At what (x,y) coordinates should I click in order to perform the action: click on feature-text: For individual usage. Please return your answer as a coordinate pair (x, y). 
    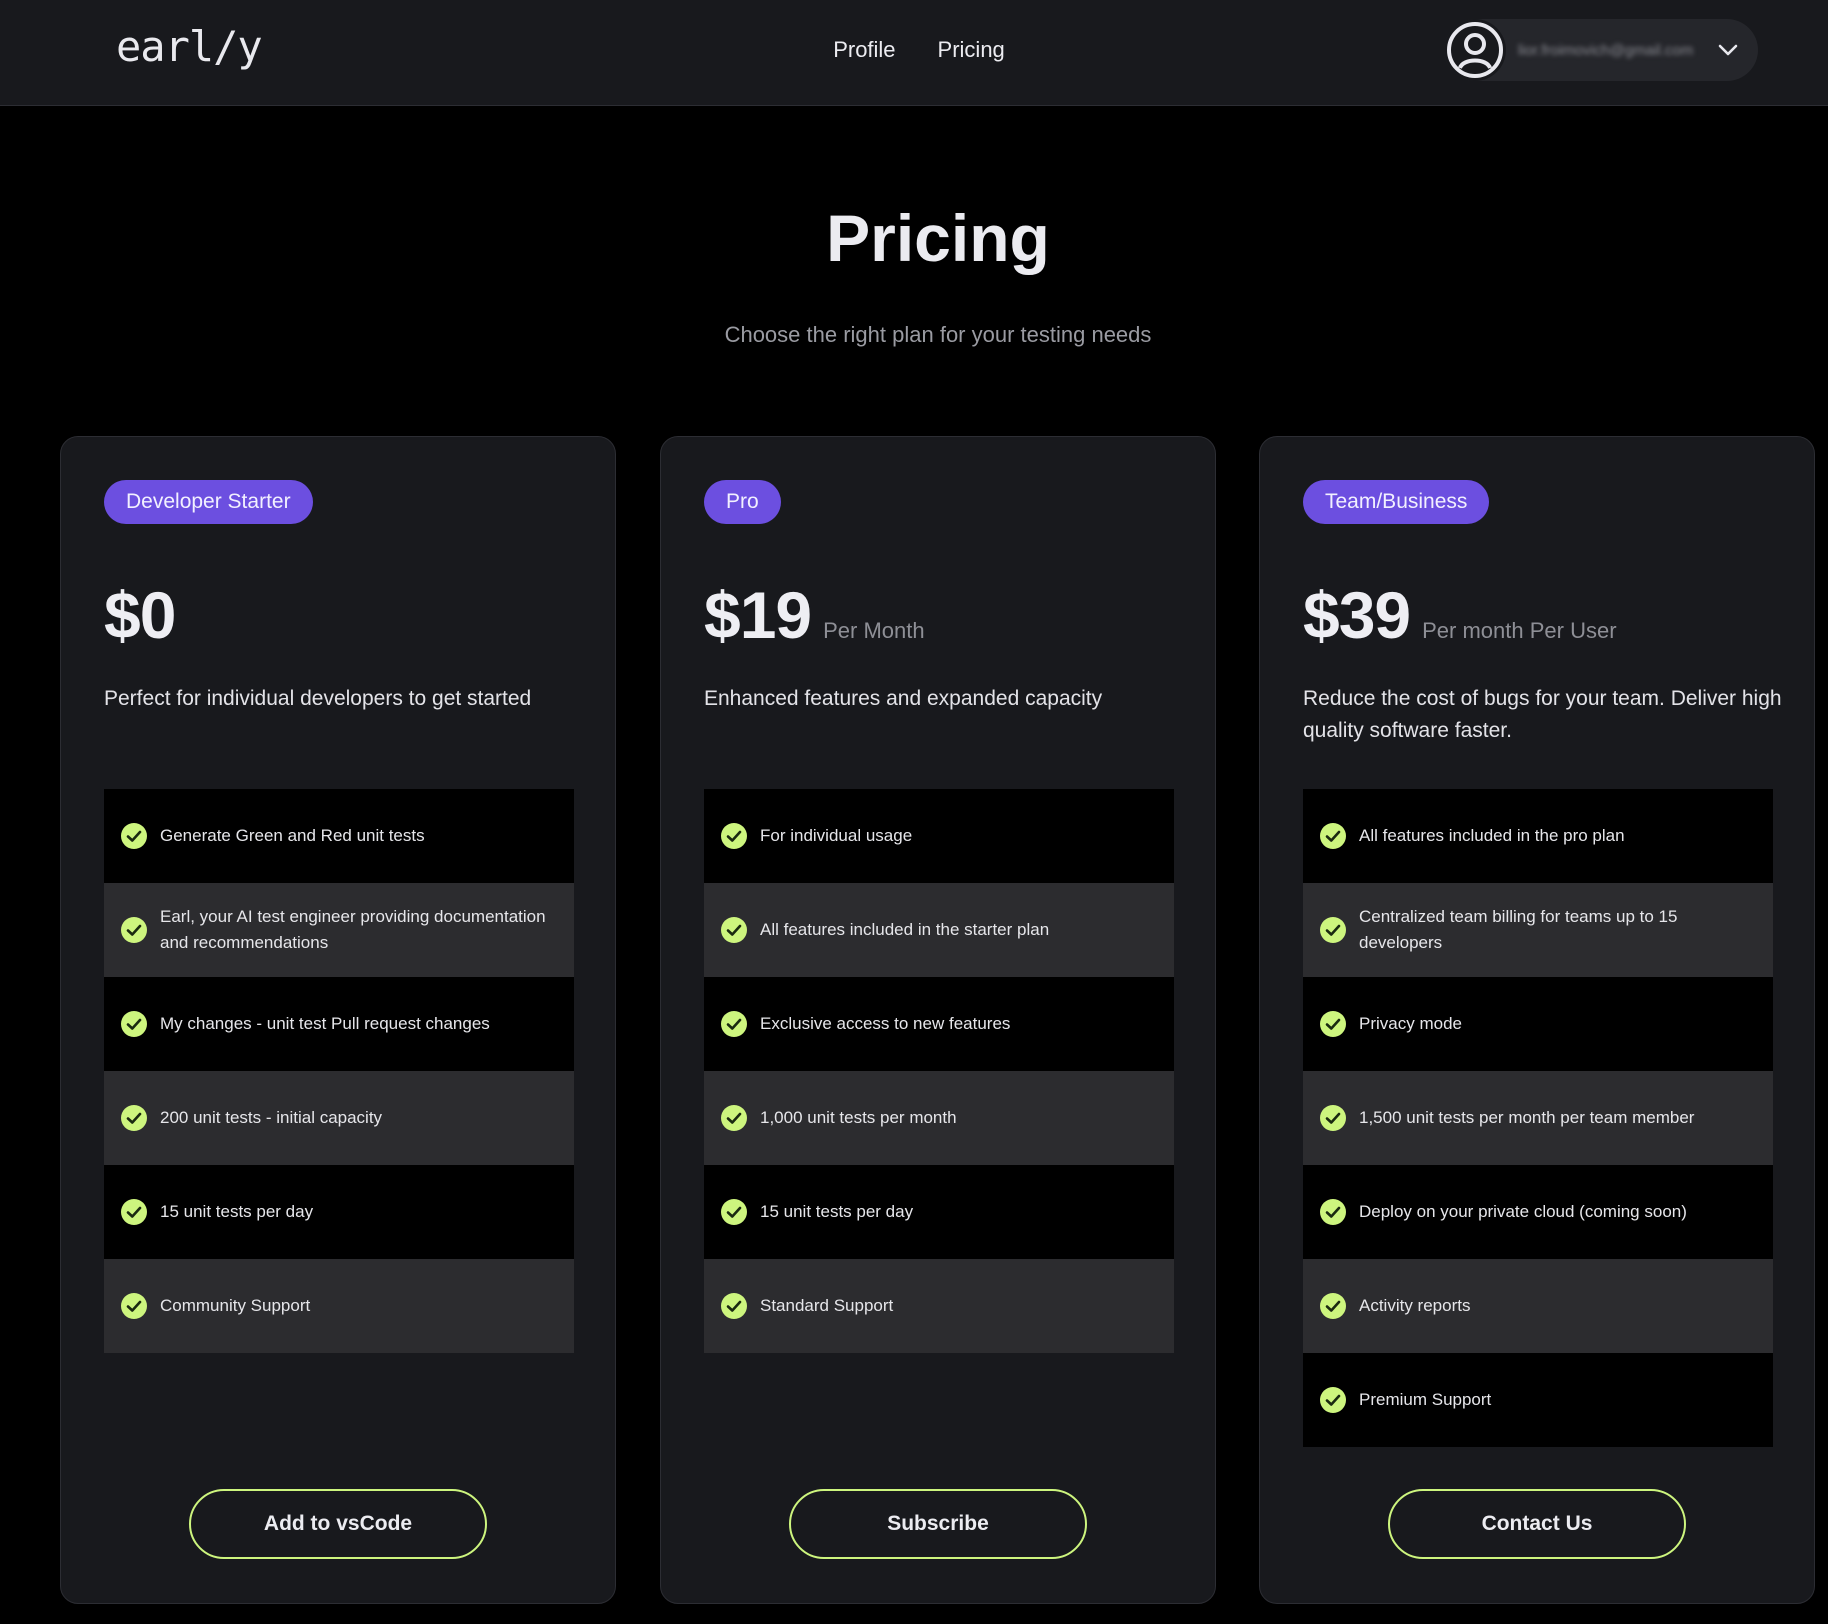
    Looking at the image, I should click on (836, 835).